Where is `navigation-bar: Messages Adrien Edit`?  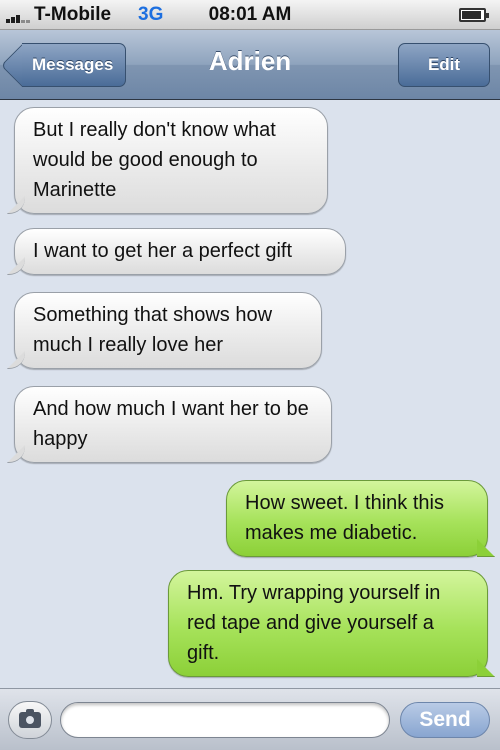
navigation-bar: Messages Adrien Edit is located at coordinates (250, 65).